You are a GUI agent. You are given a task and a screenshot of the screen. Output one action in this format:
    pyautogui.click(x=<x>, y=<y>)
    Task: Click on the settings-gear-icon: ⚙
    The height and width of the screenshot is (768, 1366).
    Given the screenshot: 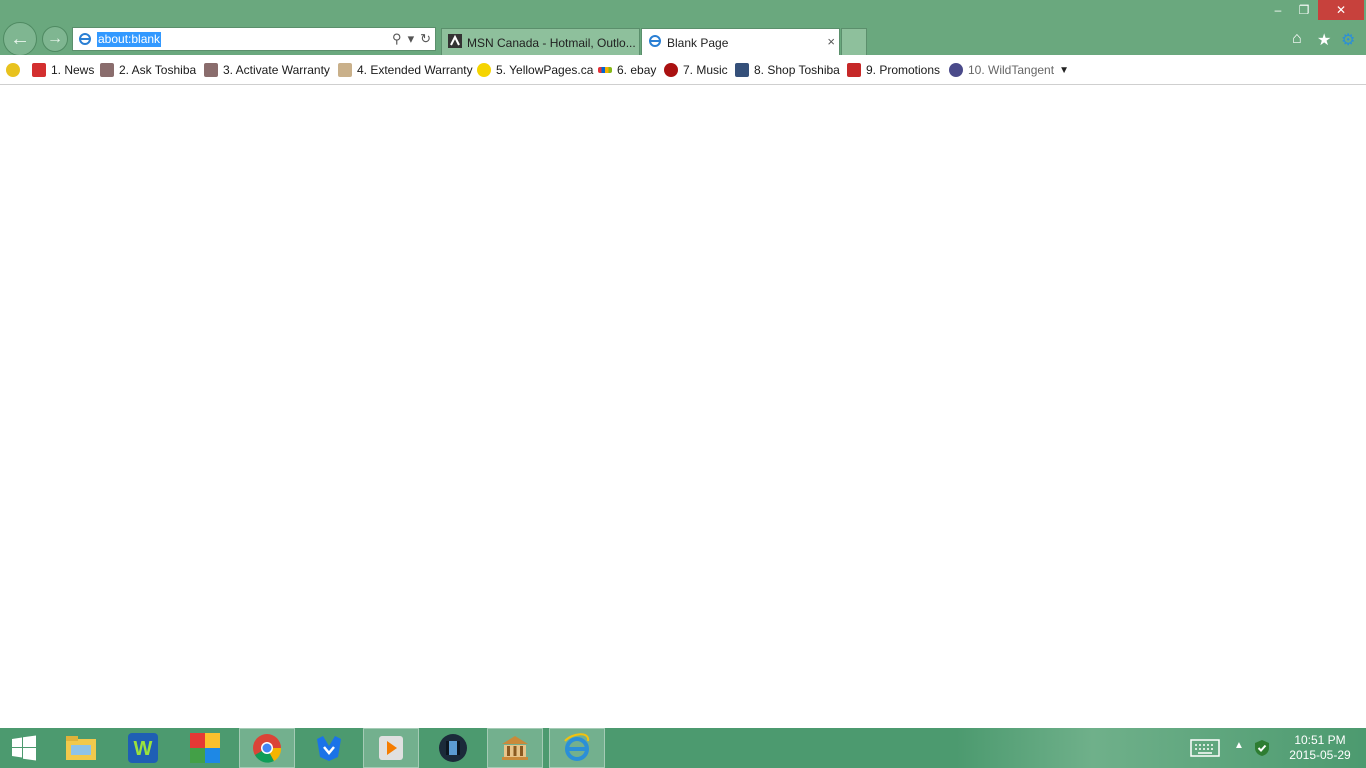 What is the action you would take?
    pyautogui.click(x=1348, y=40)
    